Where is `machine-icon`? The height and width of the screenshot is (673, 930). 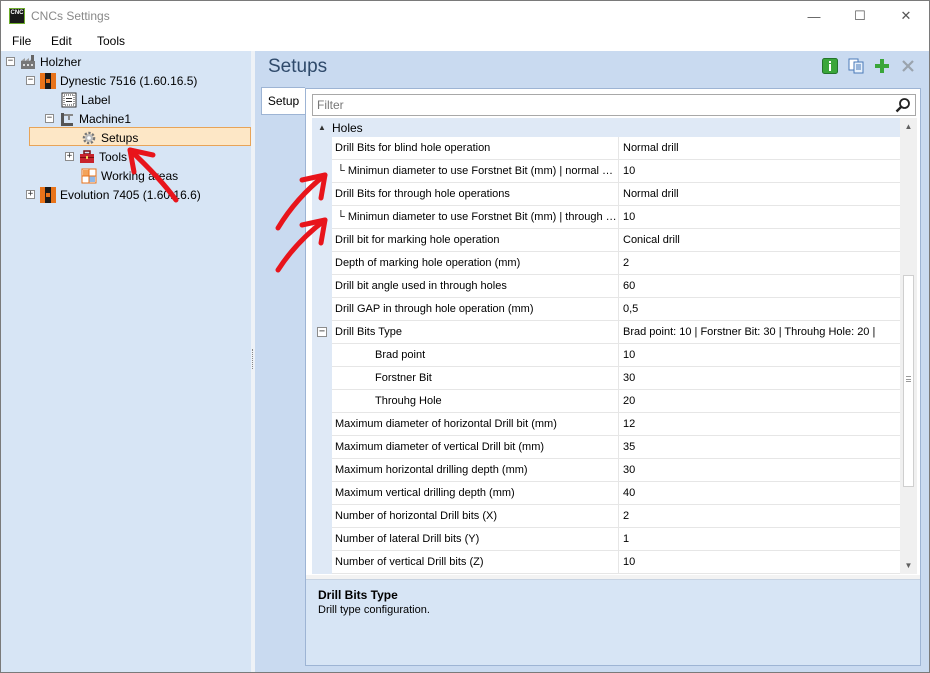 machine-icon is located at coordinates (67, 119).